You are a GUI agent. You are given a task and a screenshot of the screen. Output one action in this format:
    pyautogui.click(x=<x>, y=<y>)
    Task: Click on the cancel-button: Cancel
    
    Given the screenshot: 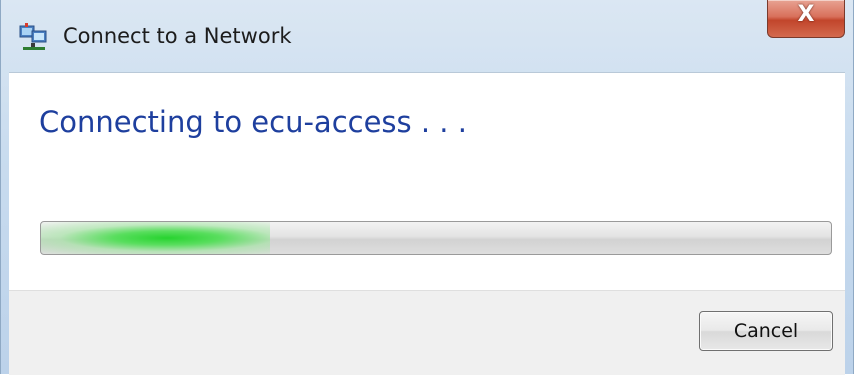 What is the action you would take?
    pyautogui.click(x=766, y=331)
    